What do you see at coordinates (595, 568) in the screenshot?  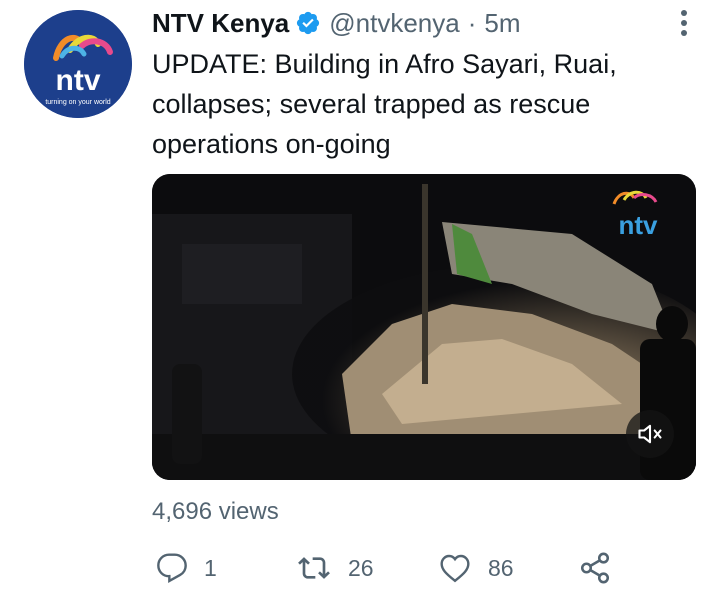 I see `share-icon` at bounding box center [595, 568].